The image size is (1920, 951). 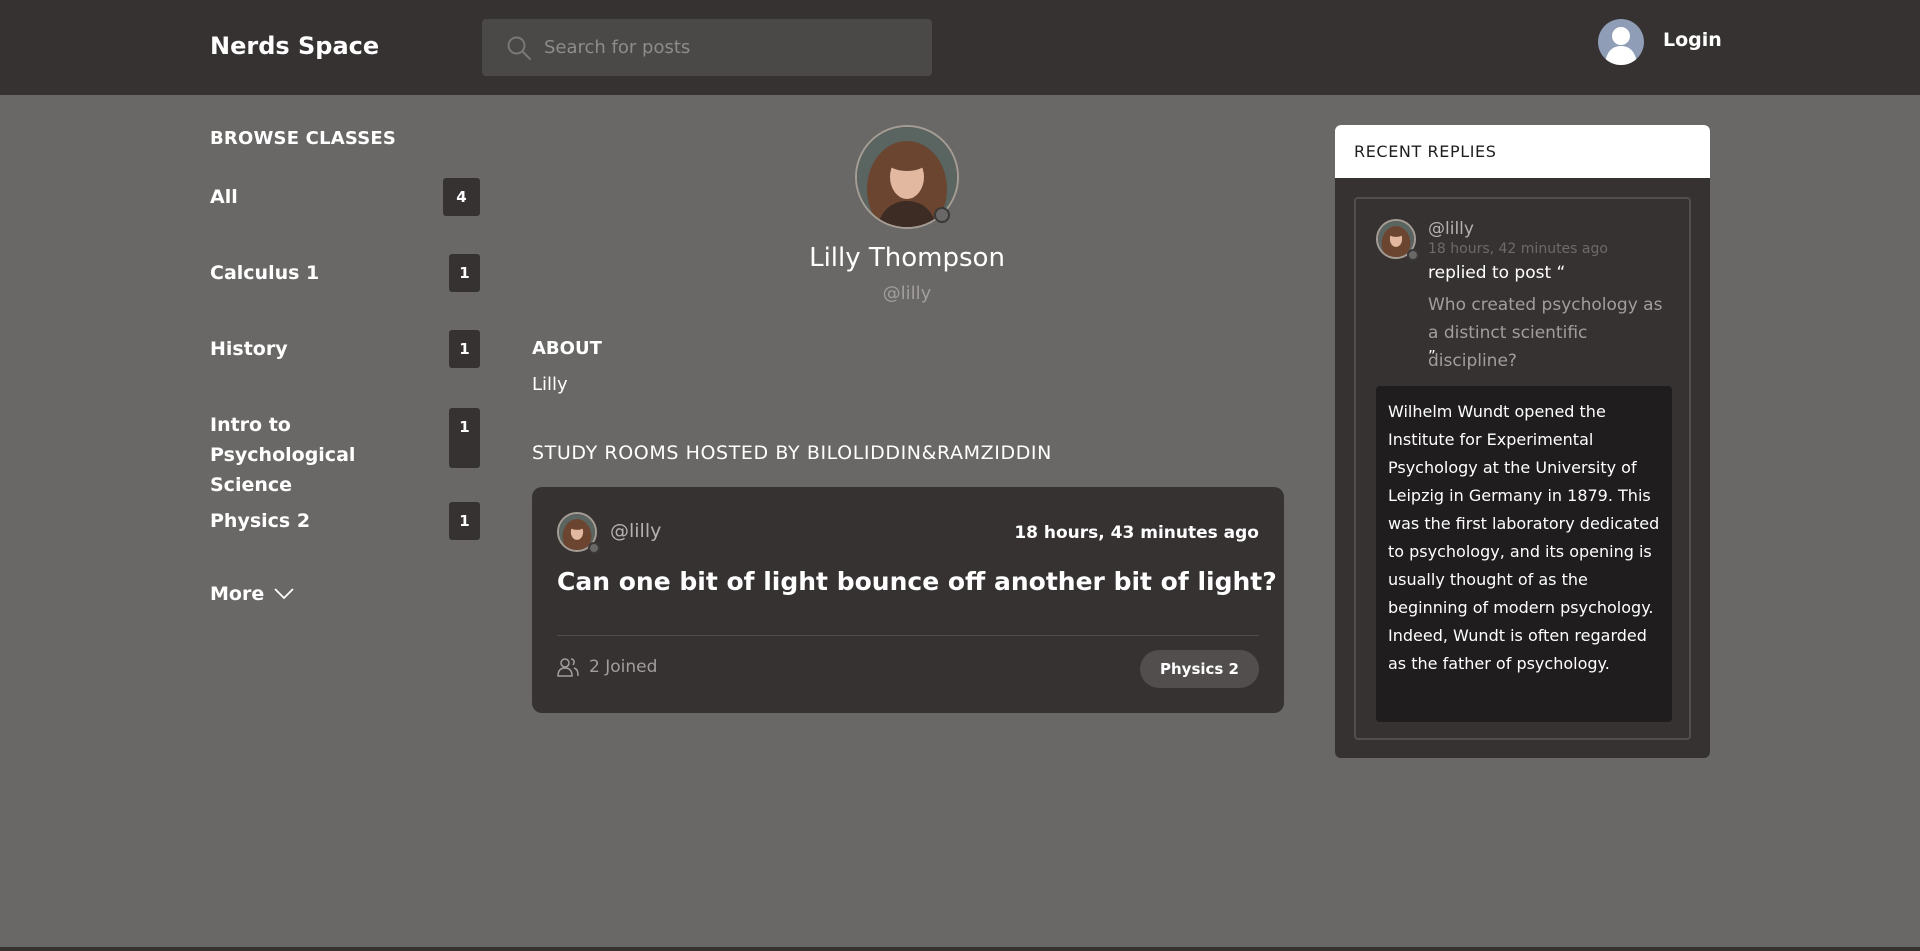 What do you see at coordinates (550, 384) in the screenshot?
I see `about-text: Lilly` at bounding box center [550, 384].